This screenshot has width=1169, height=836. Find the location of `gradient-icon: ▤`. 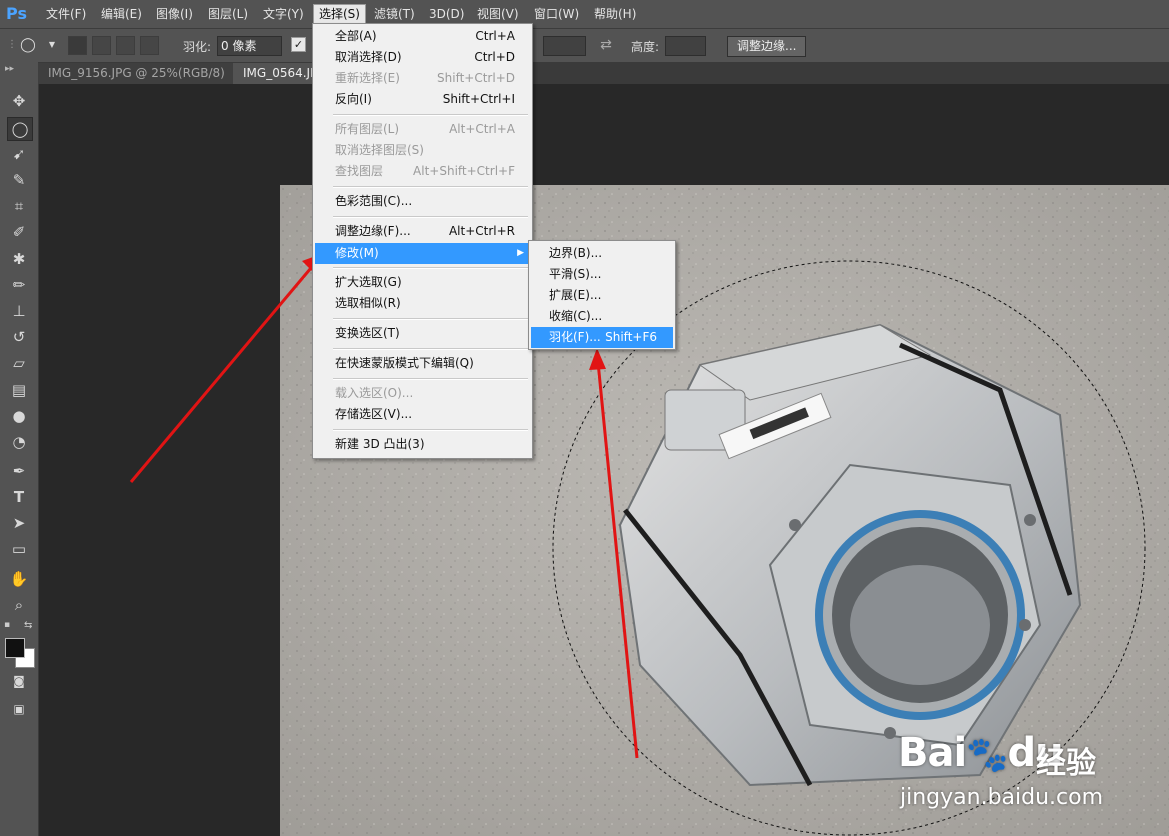

gradient-icon: ▤ is located at coordinates (19, 390).